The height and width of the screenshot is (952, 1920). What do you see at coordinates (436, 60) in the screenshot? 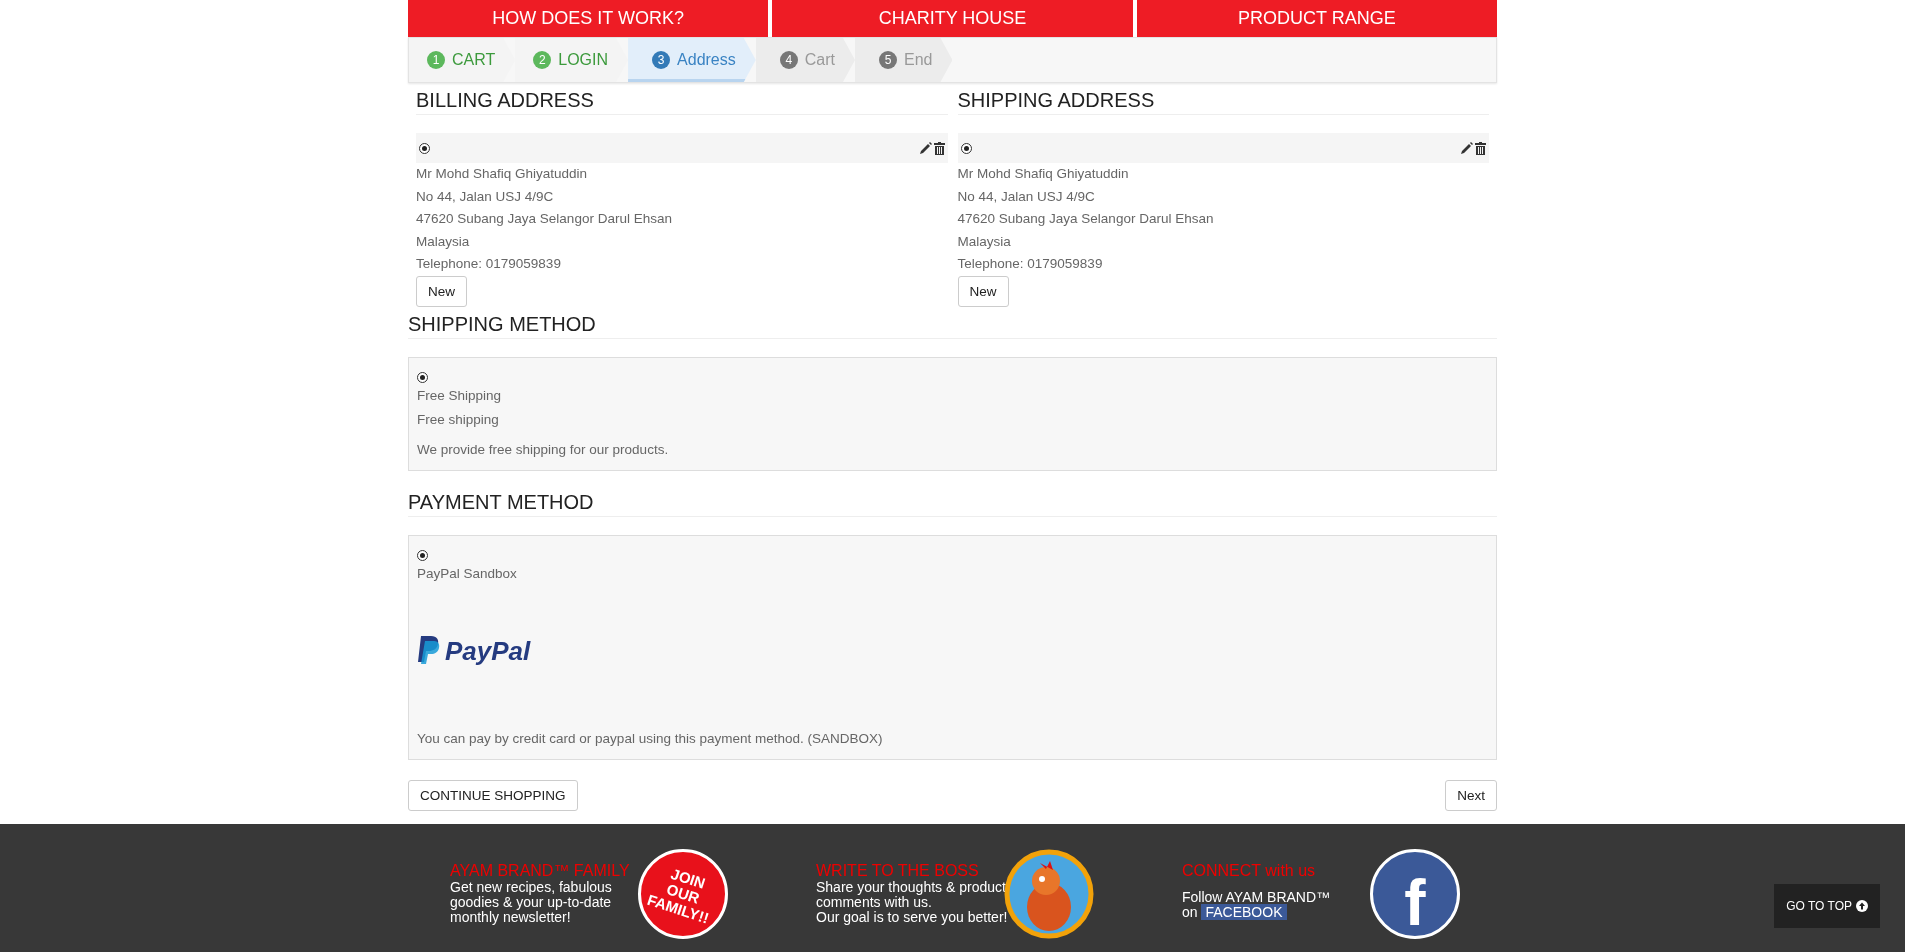
I see `step-number: 1` at bounding box center [436, 60].